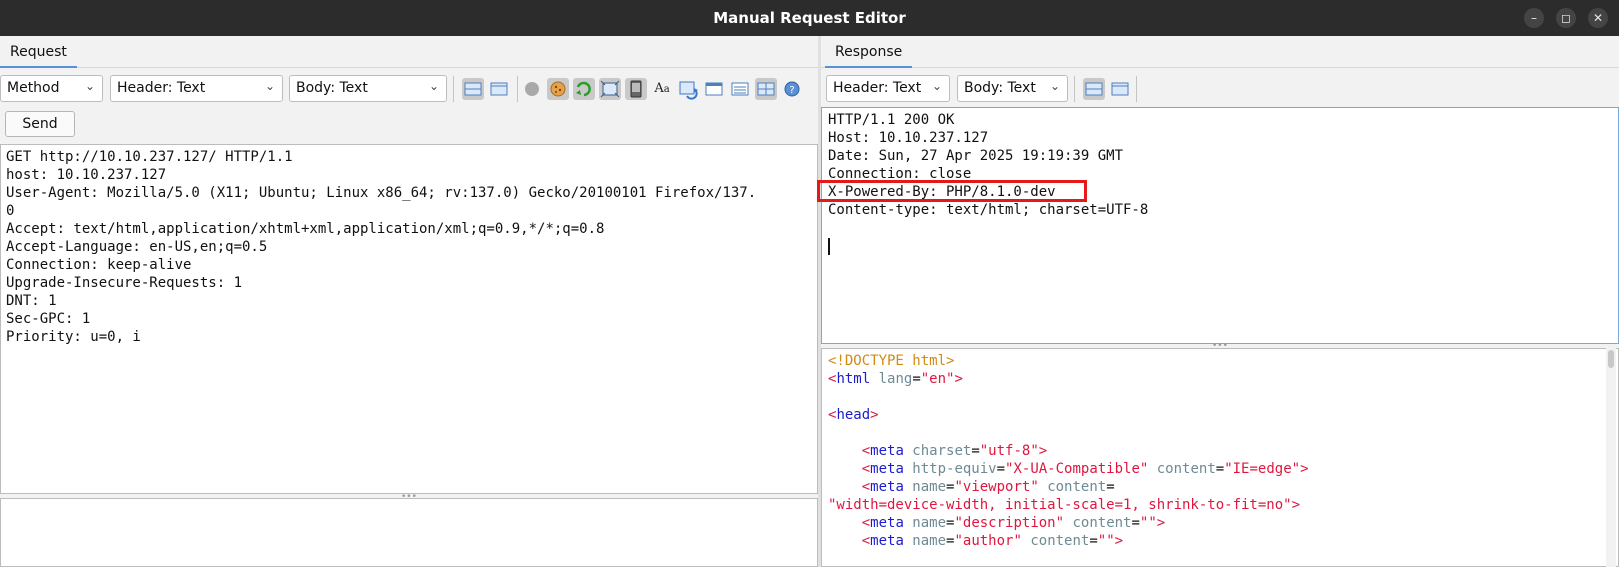 This screenshot has width=1619, height=567. I want to click on response-body-scroll-thumb, so click(1611, 359).